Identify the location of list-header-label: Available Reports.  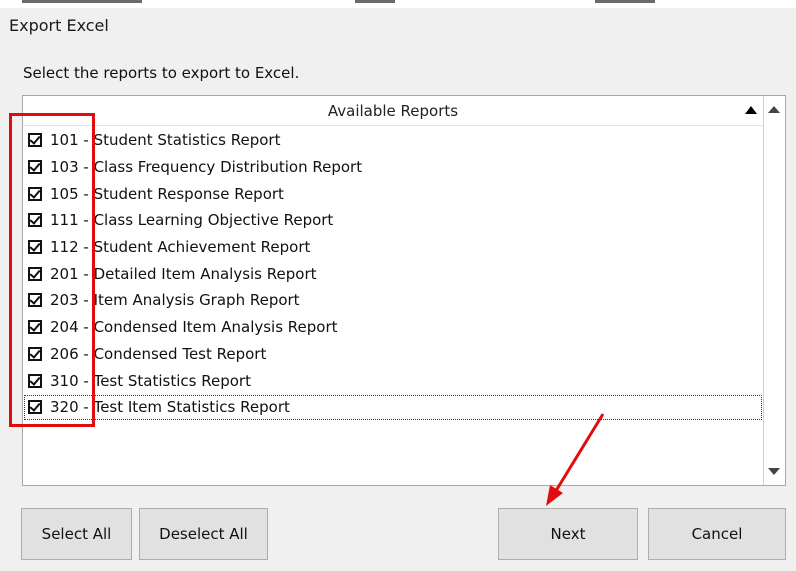
(393, 111).